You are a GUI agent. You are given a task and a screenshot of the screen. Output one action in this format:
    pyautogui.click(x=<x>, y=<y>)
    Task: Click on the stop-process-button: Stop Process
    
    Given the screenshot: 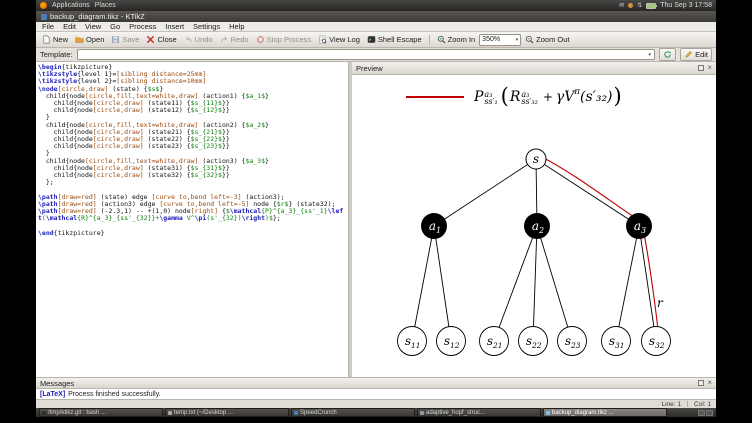 What is the action you would take?
    pyautogui.click(x=284, y=39)
    